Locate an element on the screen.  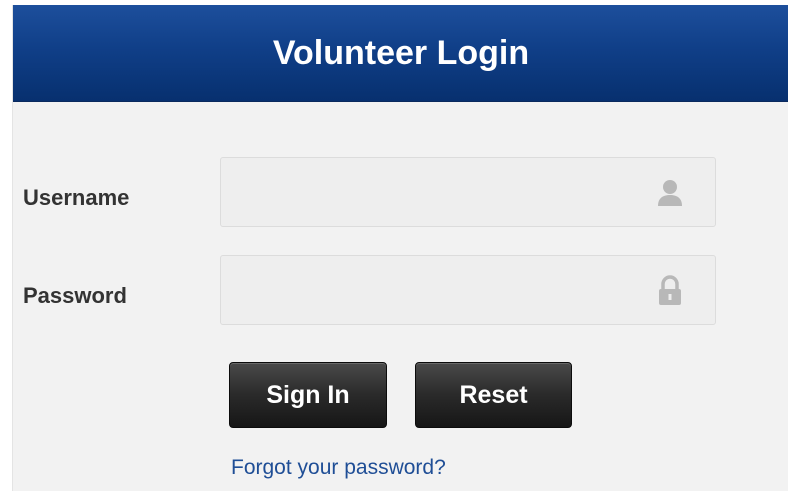
password-input is located at coordinates (431, 290).